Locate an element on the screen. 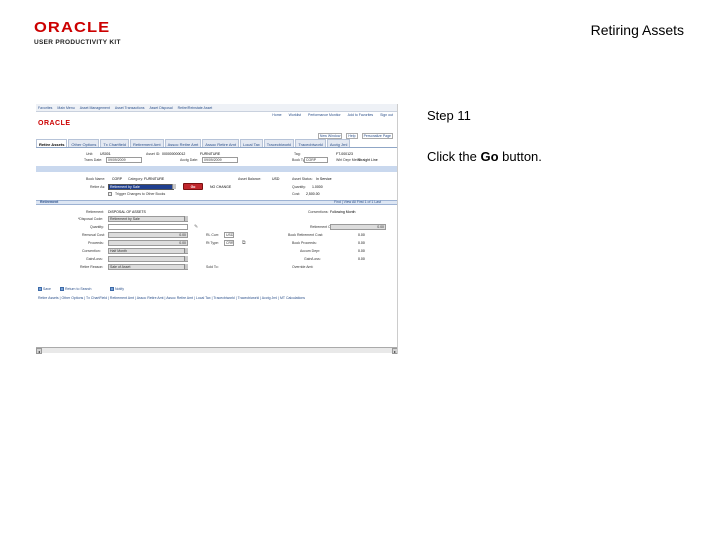 The height and width of the screenshot is (540, 720). trans-date-field: 09/09/2009 is located at coordinates (124, 160).